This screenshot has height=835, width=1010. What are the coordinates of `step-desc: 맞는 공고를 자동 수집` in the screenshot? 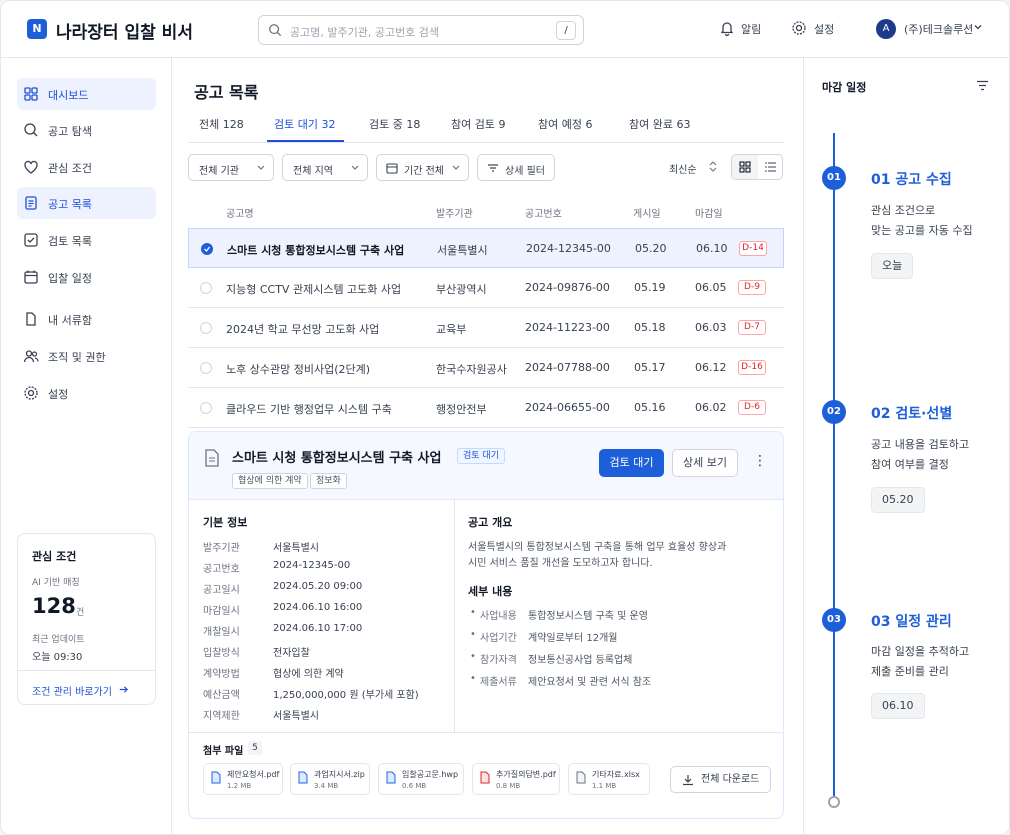 It's located at (922, 230).